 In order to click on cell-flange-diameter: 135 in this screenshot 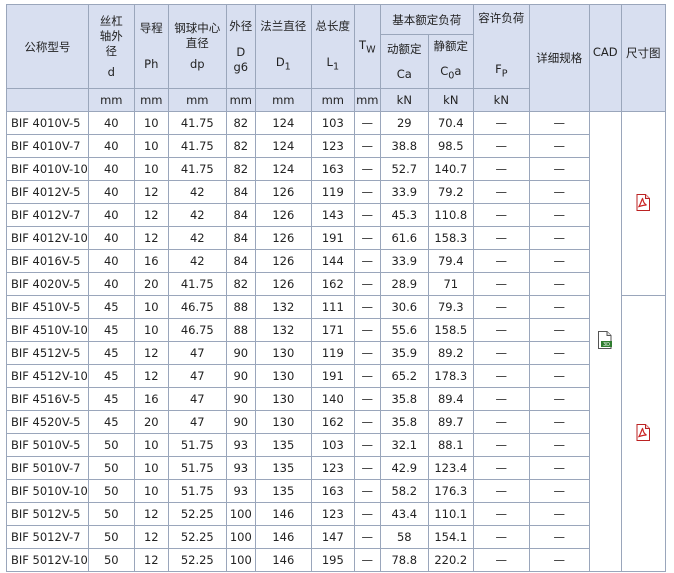, I will do `click(283, 468)`.